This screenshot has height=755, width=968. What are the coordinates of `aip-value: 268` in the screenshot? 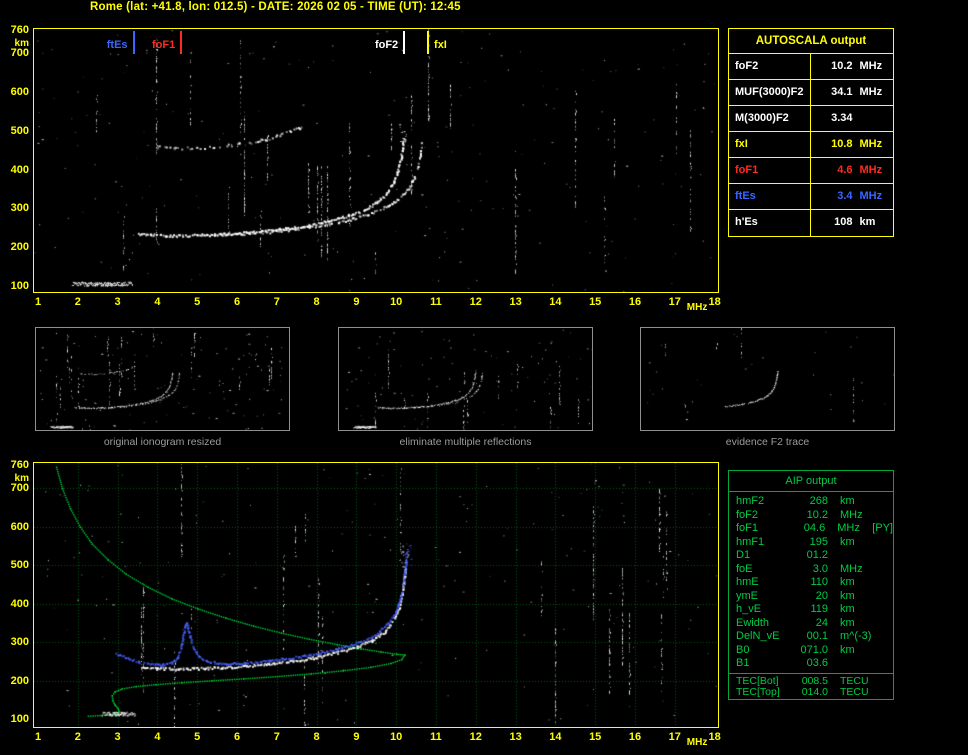 It's located at (818, 501).